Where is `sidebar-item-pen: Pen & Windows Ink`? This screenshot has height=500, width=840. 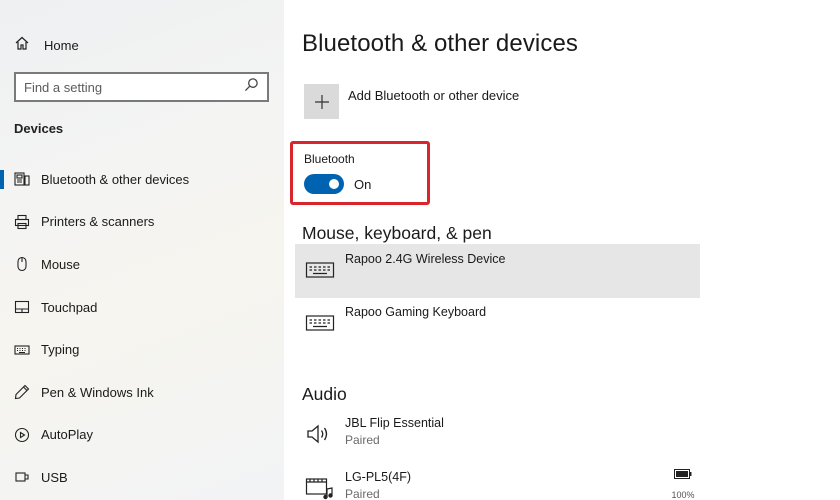 sidebar-item-pen: Pen & Windows Ink is located at coordinates (142, 392).